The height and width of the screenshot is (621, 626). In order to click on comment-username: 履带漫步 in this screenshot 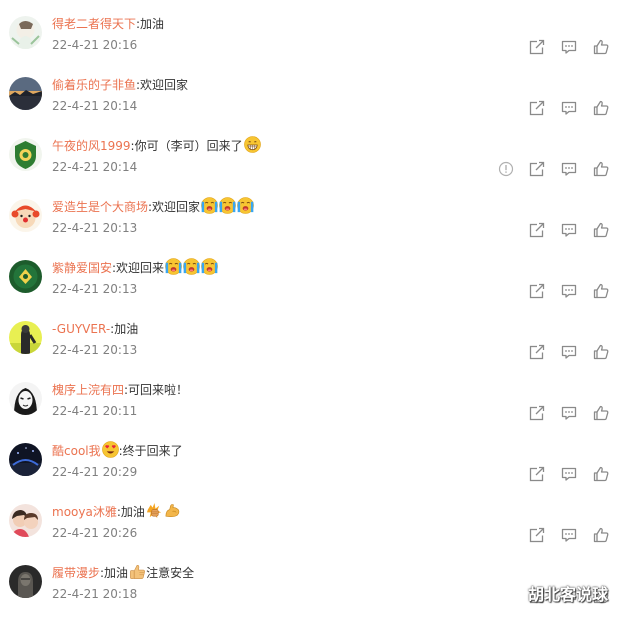, I will do `click(76, 573)`.